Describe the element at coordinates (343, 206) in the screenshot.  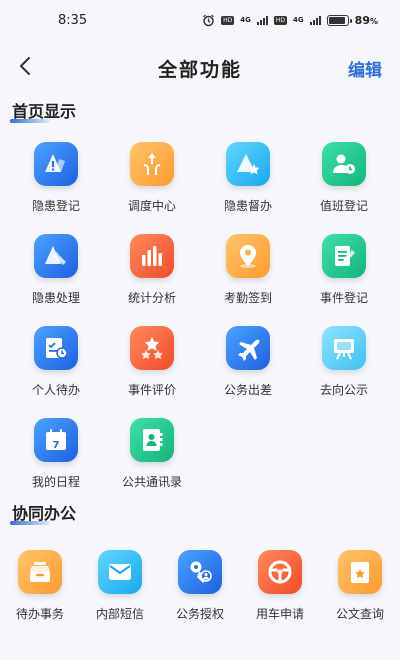
I see `function-label: 值班登记` at that location.